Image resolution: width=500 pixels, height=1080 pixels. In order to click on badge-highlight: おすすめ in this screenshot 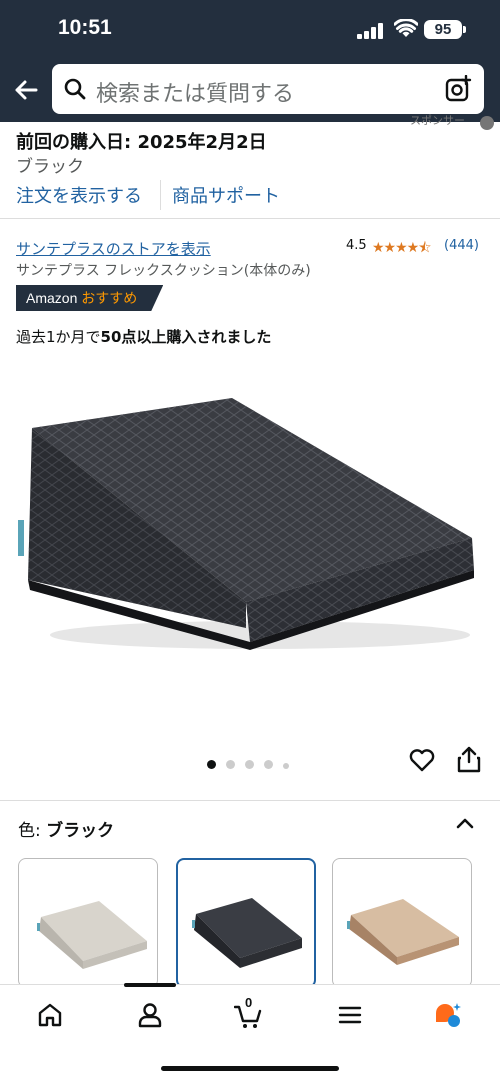, I will do `click(109, 298)`.